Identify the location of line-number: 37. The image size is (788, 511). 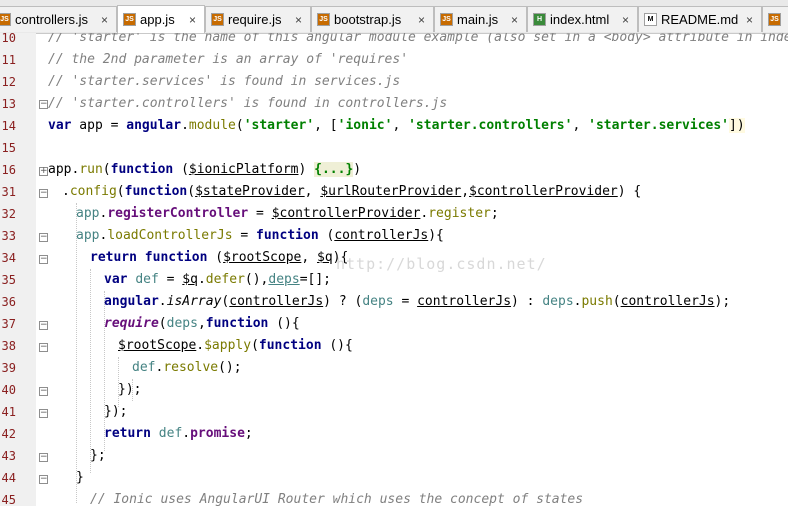
(8, 324).